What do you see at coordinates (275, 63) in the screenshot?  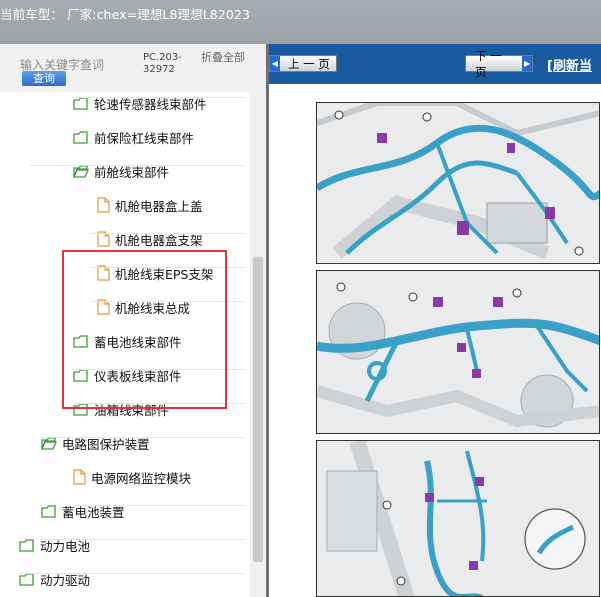 I see `arrow-left-icon: ◀` at bounding box center [275, 63].